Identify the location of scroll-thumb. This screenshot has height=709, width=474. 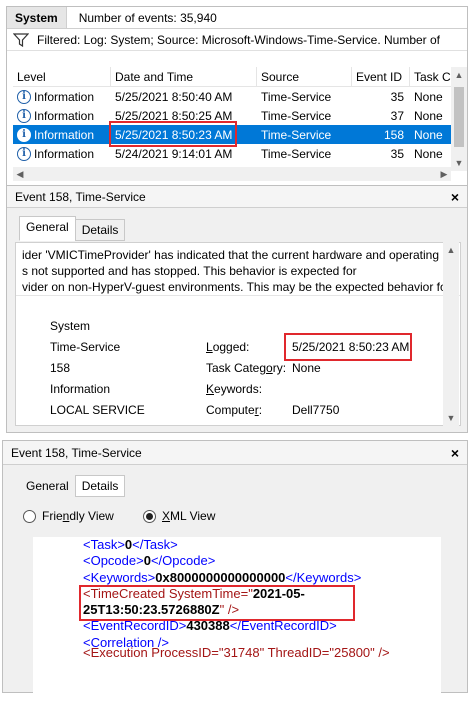
(459, 117).